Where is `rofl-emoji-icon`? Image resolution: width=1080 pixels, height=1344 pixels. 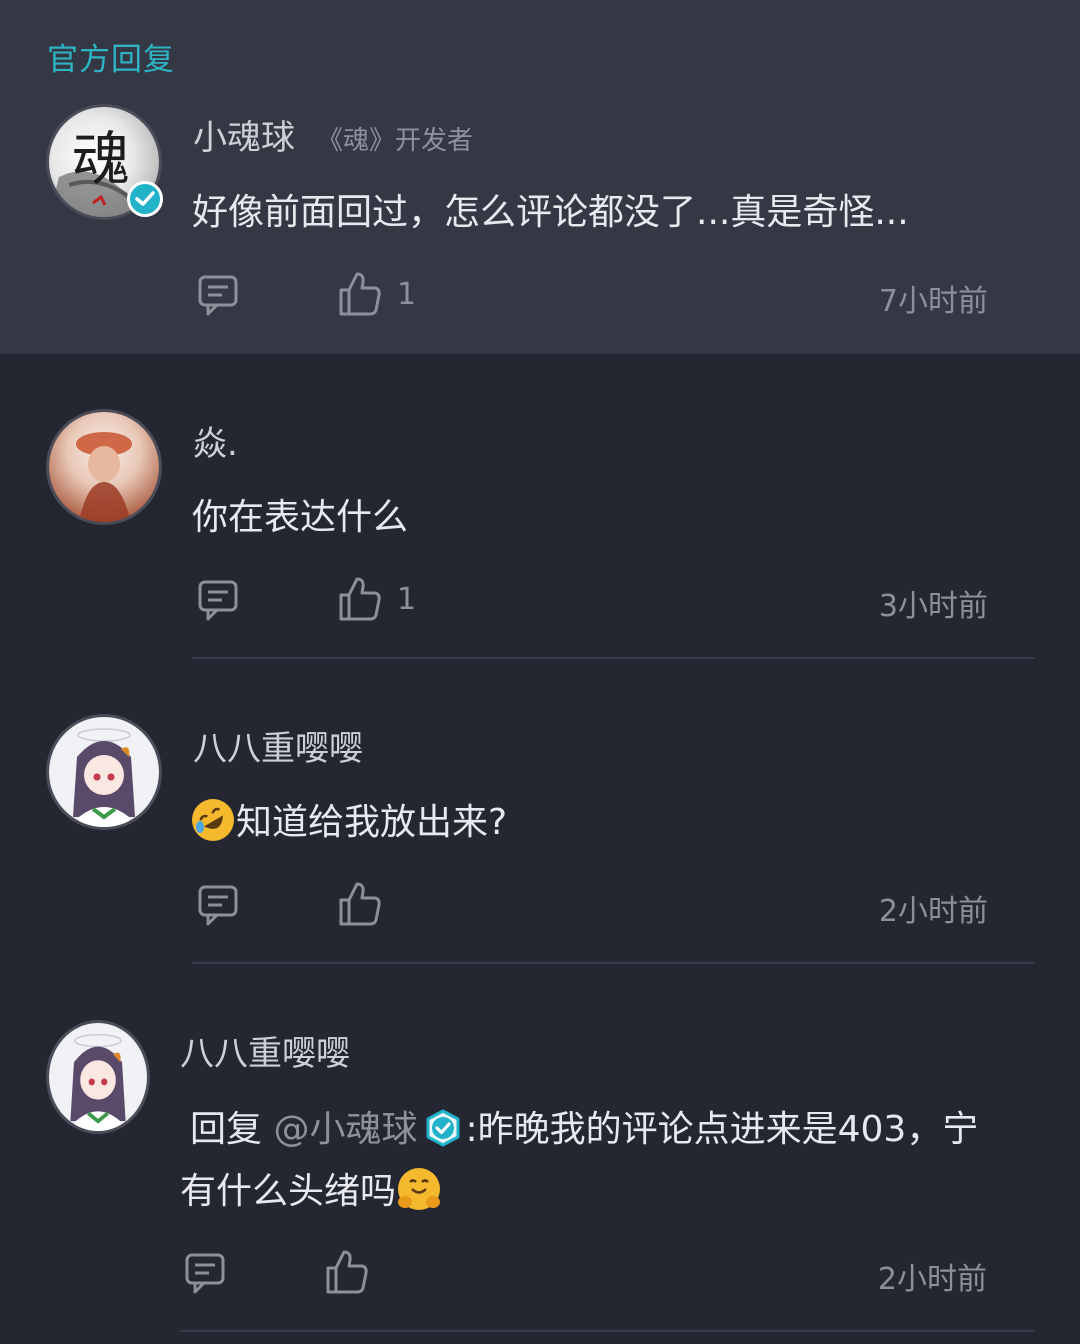 rofl-emoji-icon is located at coordinates (213, 820).